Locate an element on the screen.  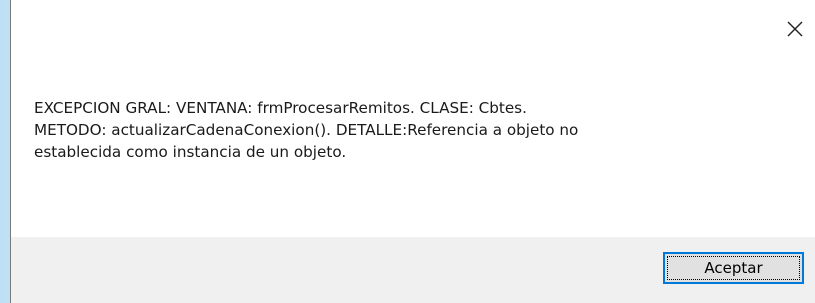
close-button is located at coordinates (795, 29).